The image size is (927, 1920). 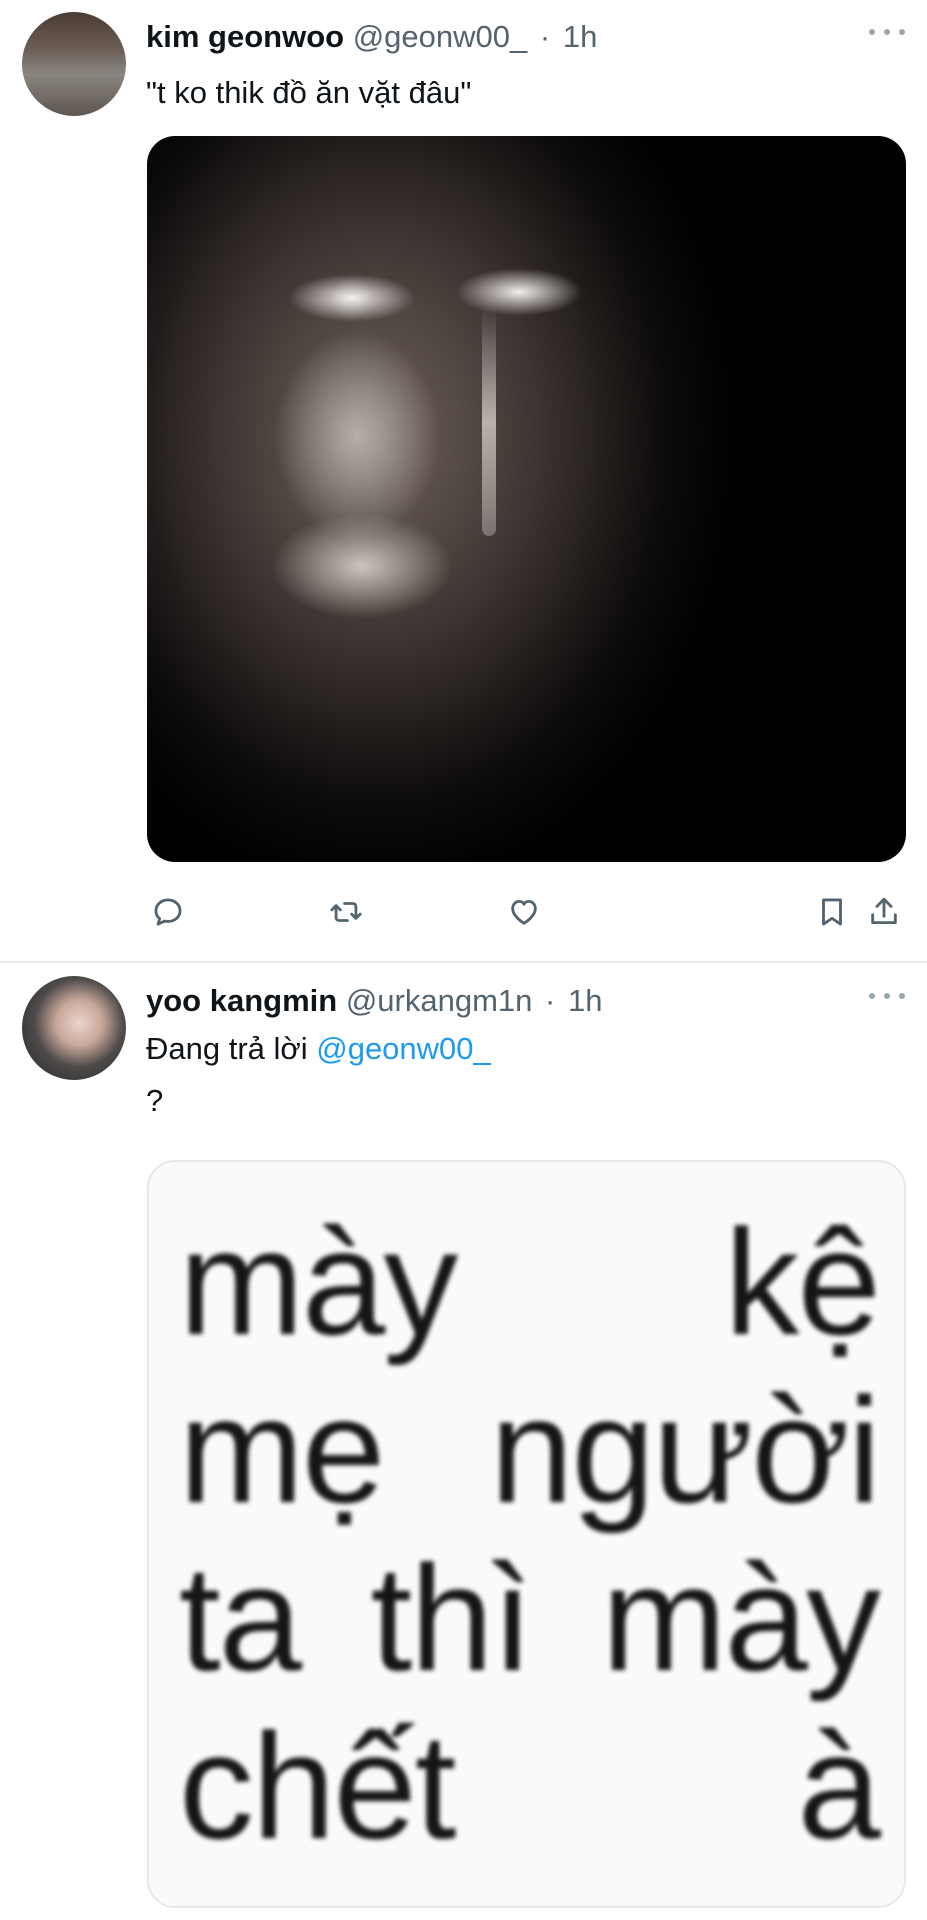 What do you see at coordinates (884, 912) in the screenshot?
I see `share-icon` at bounding box center [884, 912].